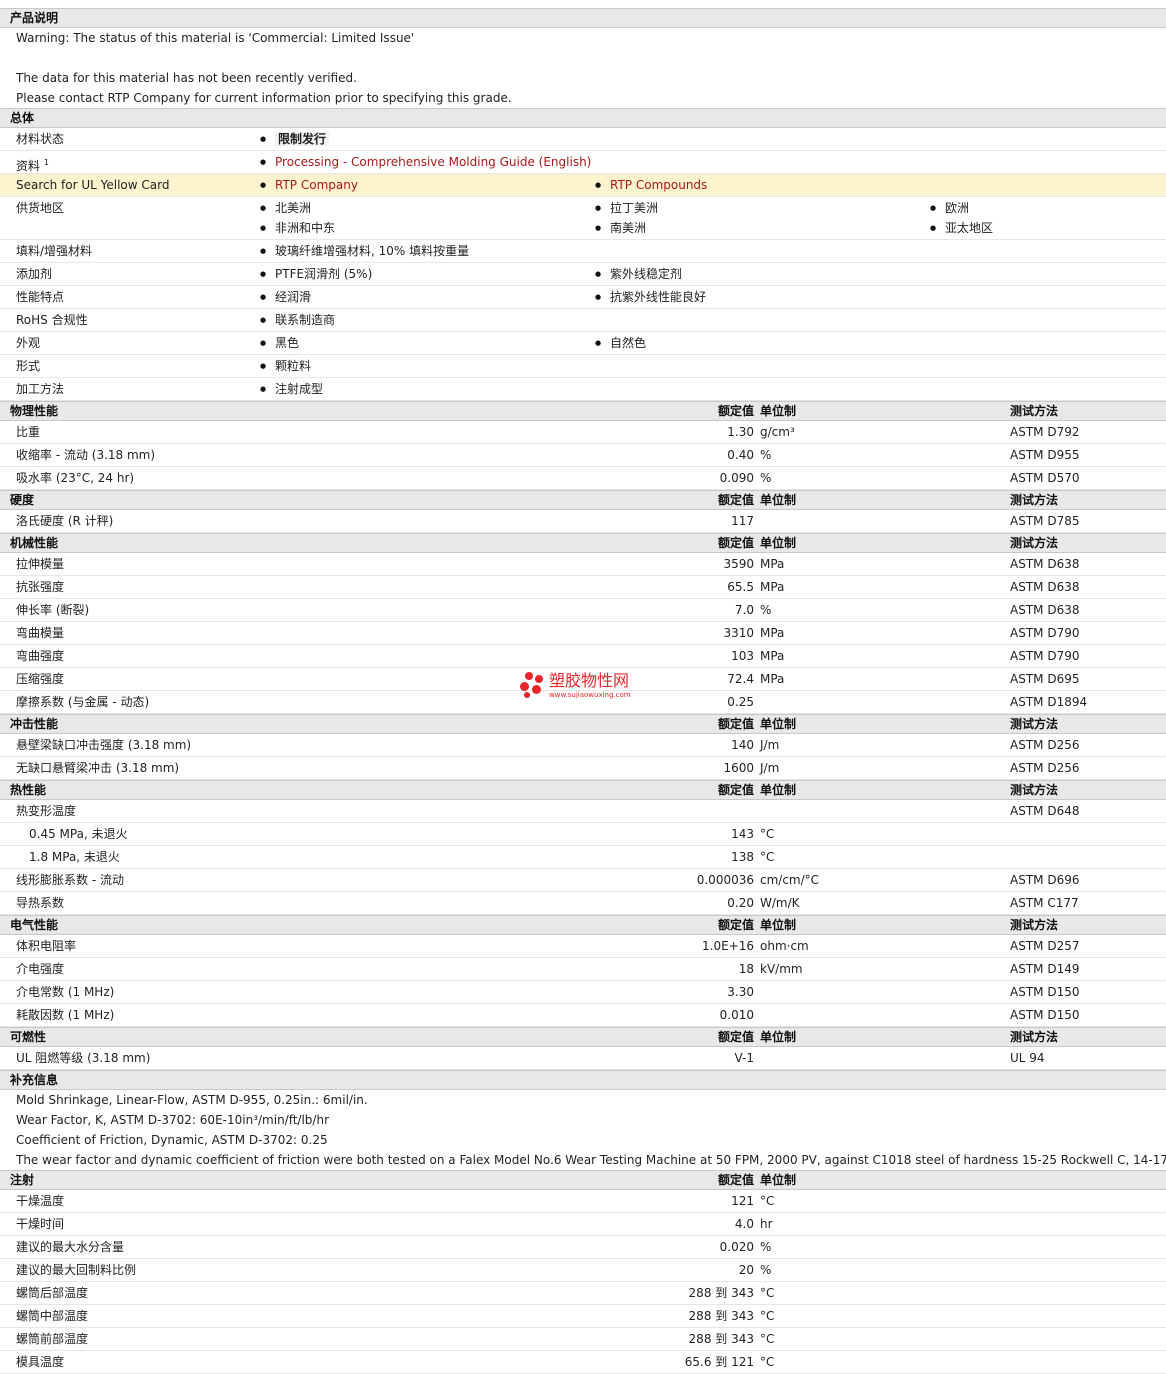  I want to click on section-title: 物理性能, so click(34, 411).